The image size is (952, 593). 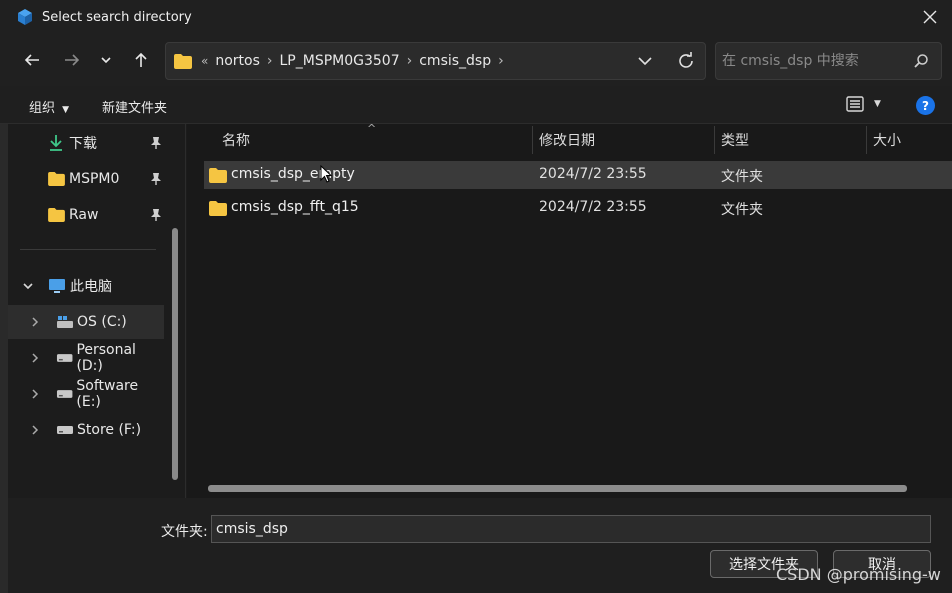 I want to click on sidebar-item-label: Personal (D:), so click(x=106, y=358).